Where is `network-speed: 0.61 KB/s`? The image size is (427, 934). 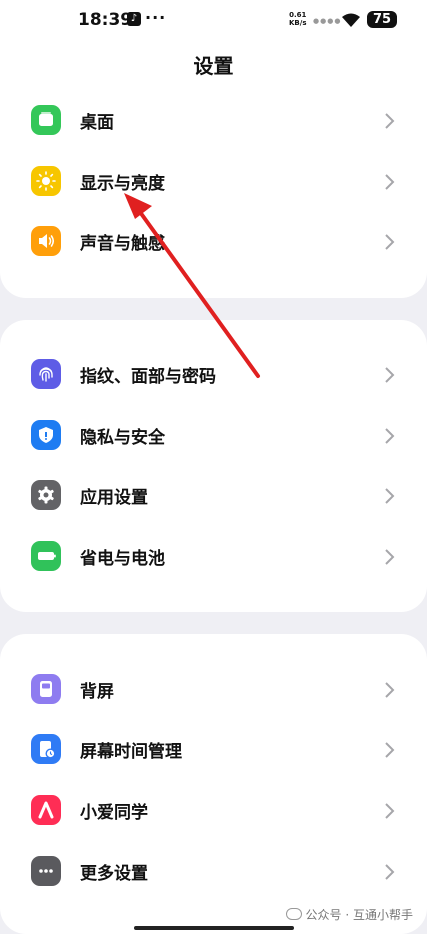 network-speed: 0.61 KB/s is located at coordinates (297, 19).